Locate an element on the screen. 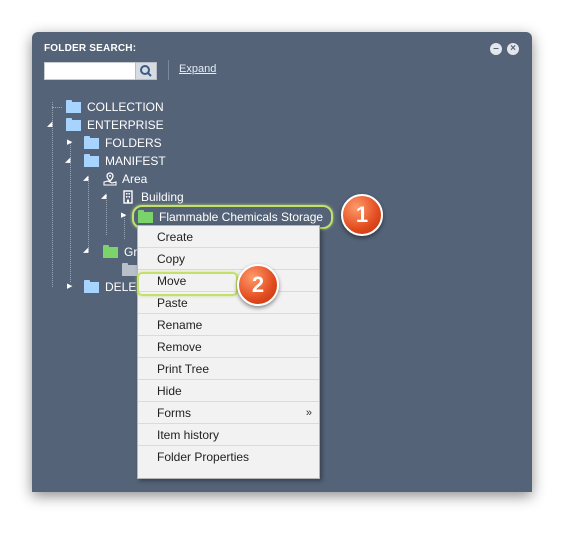 The image size is (564, 536). tree-node-enterprise: ENTERPRISE is located at coordinates (115, 125).